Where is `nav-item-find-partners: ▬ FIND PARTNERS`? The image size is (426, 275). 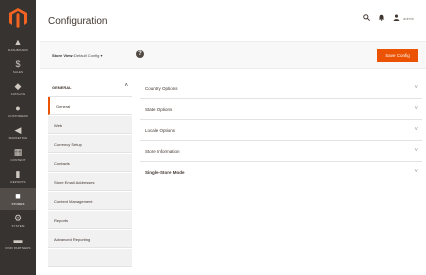 nav-item-find-partners: ▬ FIND PARTNERS is located at coordinates (18, 243).